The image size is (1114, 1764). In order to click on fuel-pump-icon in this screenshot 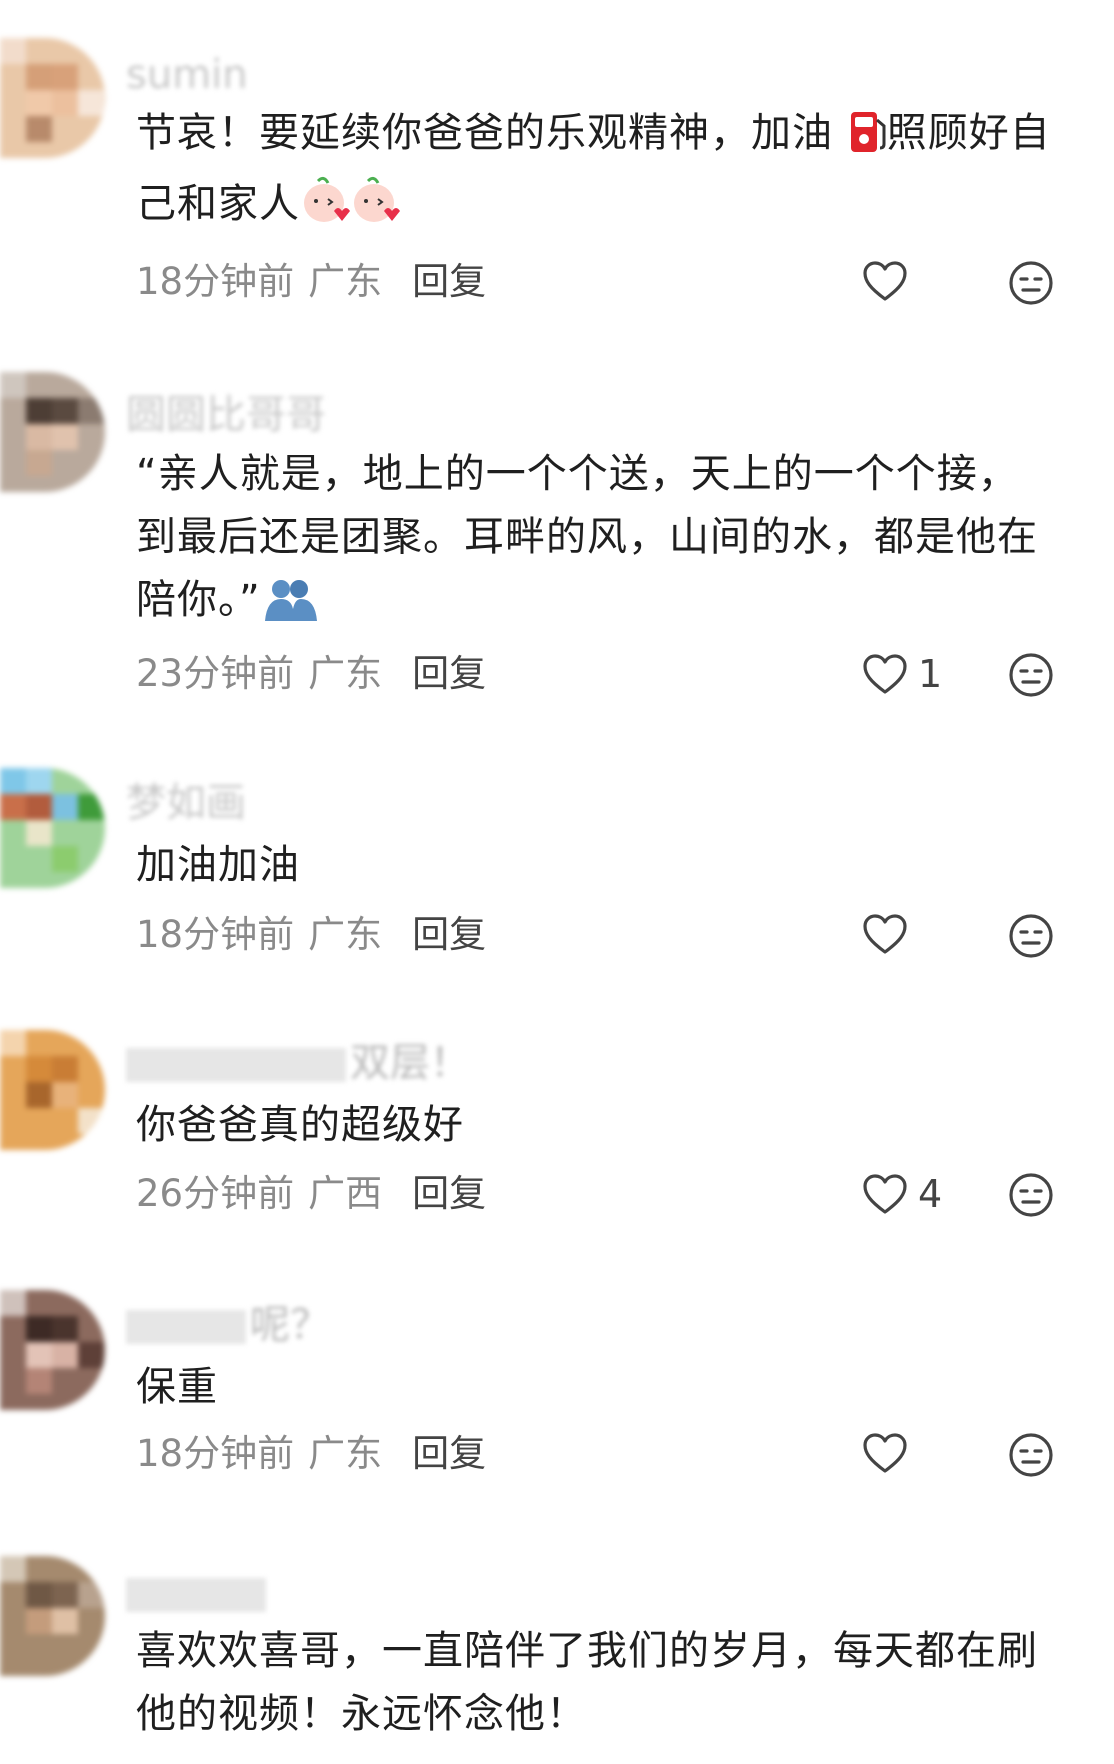, I will do `click(867, 140)`.